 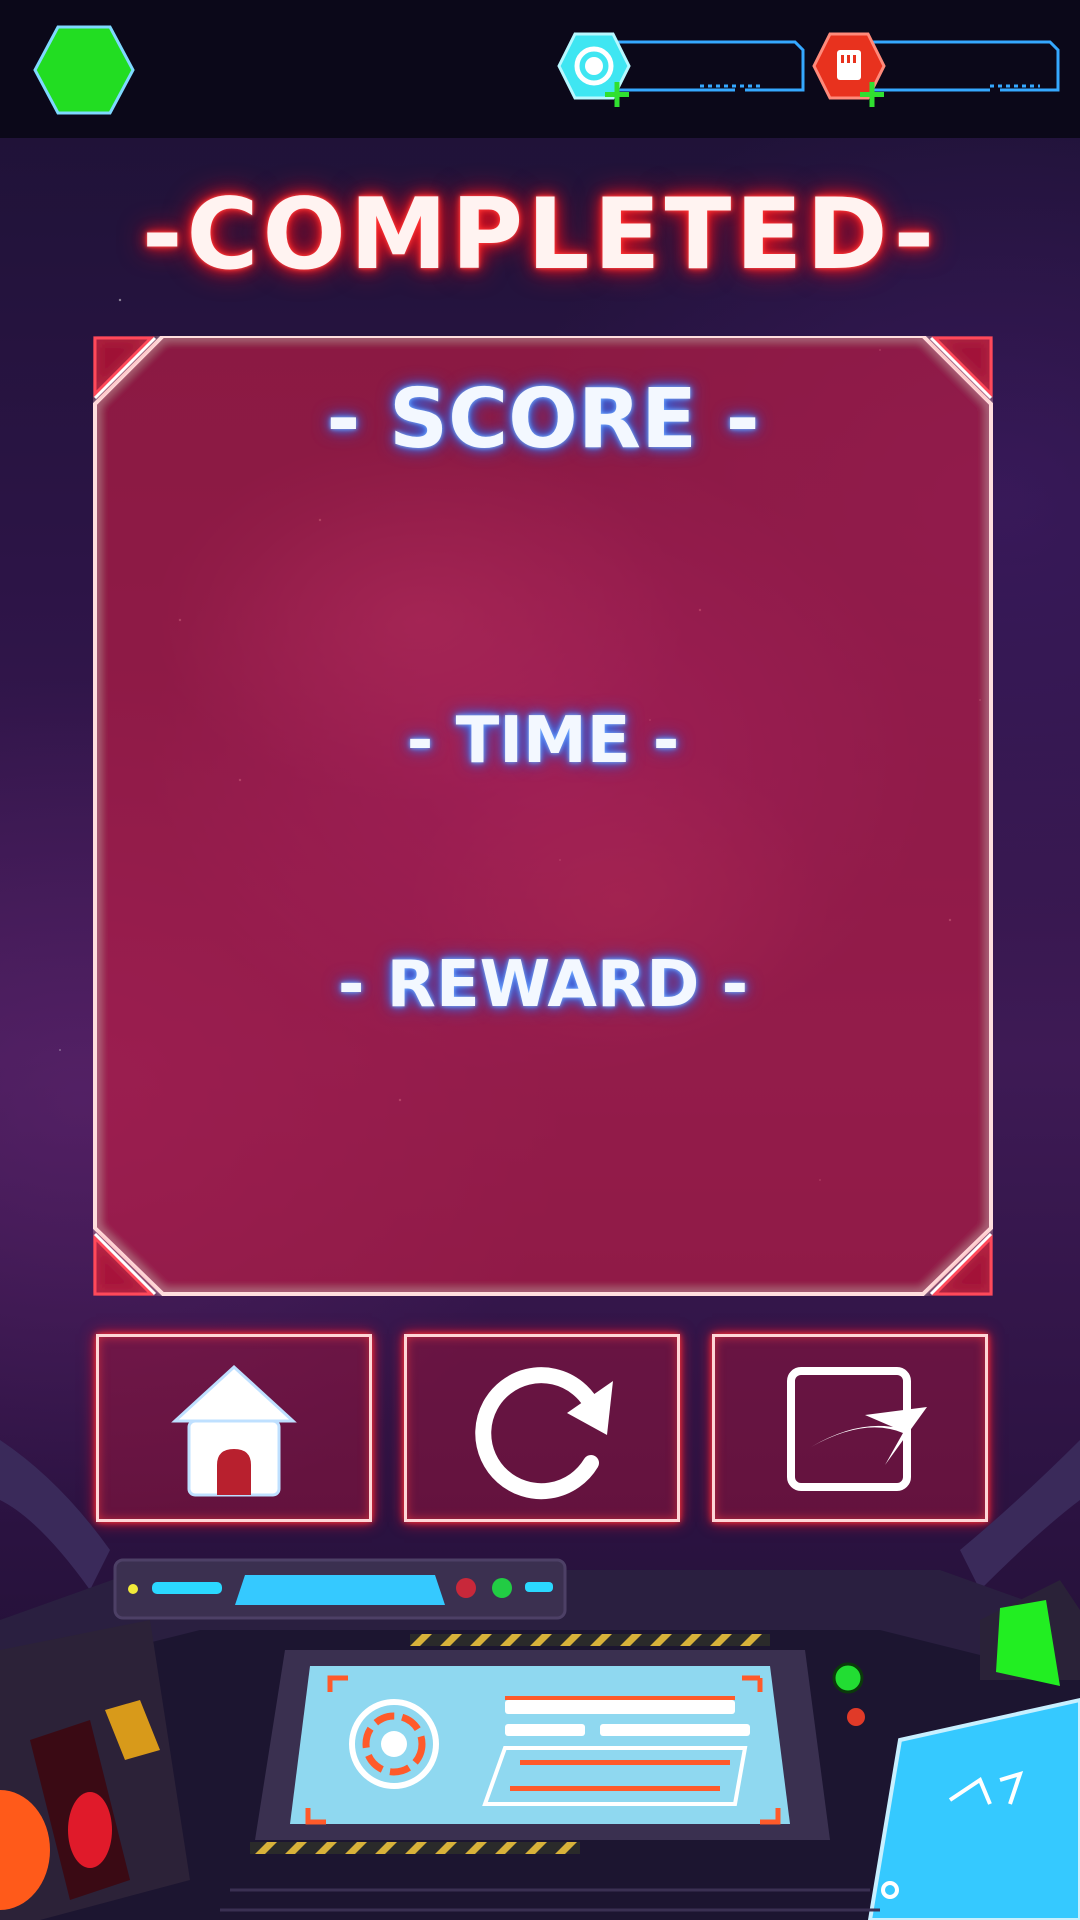 What do you see at coordinates (936, 70) in the screenshot?
I see `cards-counter` at bounding box center [936, 70].